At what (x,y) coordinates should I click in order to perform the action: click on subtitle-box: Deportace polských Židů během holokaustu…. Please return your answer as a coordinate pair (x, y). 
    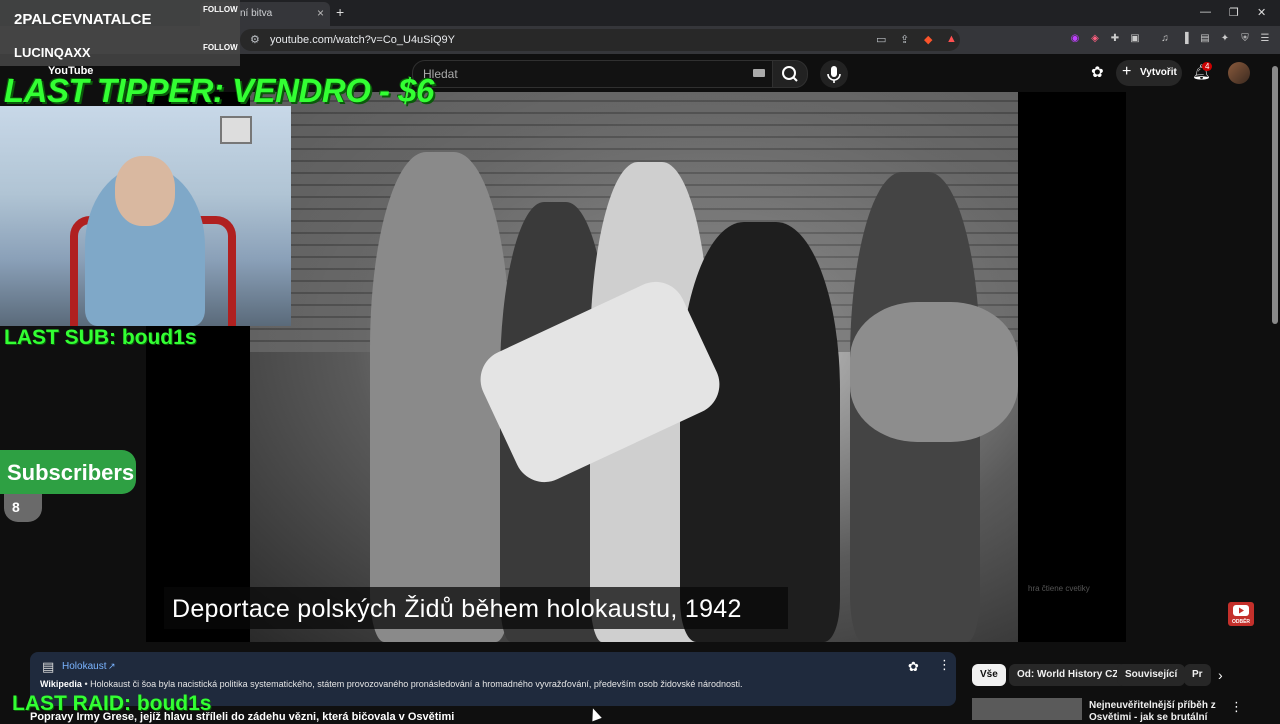
    Looking at the image, I should click on (476, 608).